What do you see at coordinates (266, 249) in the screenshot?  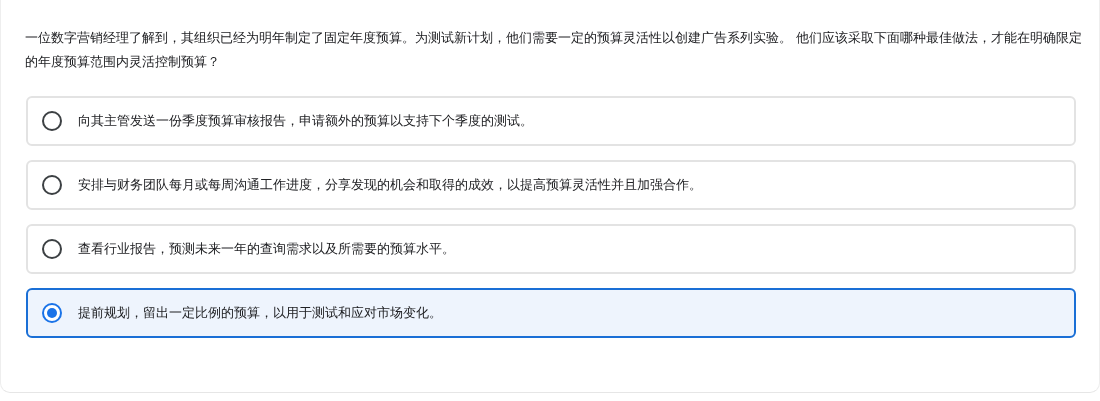 I see `option-label: 查看行业报告，预测未来一年的查询需求以及所需要的预算水平。` at bounding box center [266, 249].